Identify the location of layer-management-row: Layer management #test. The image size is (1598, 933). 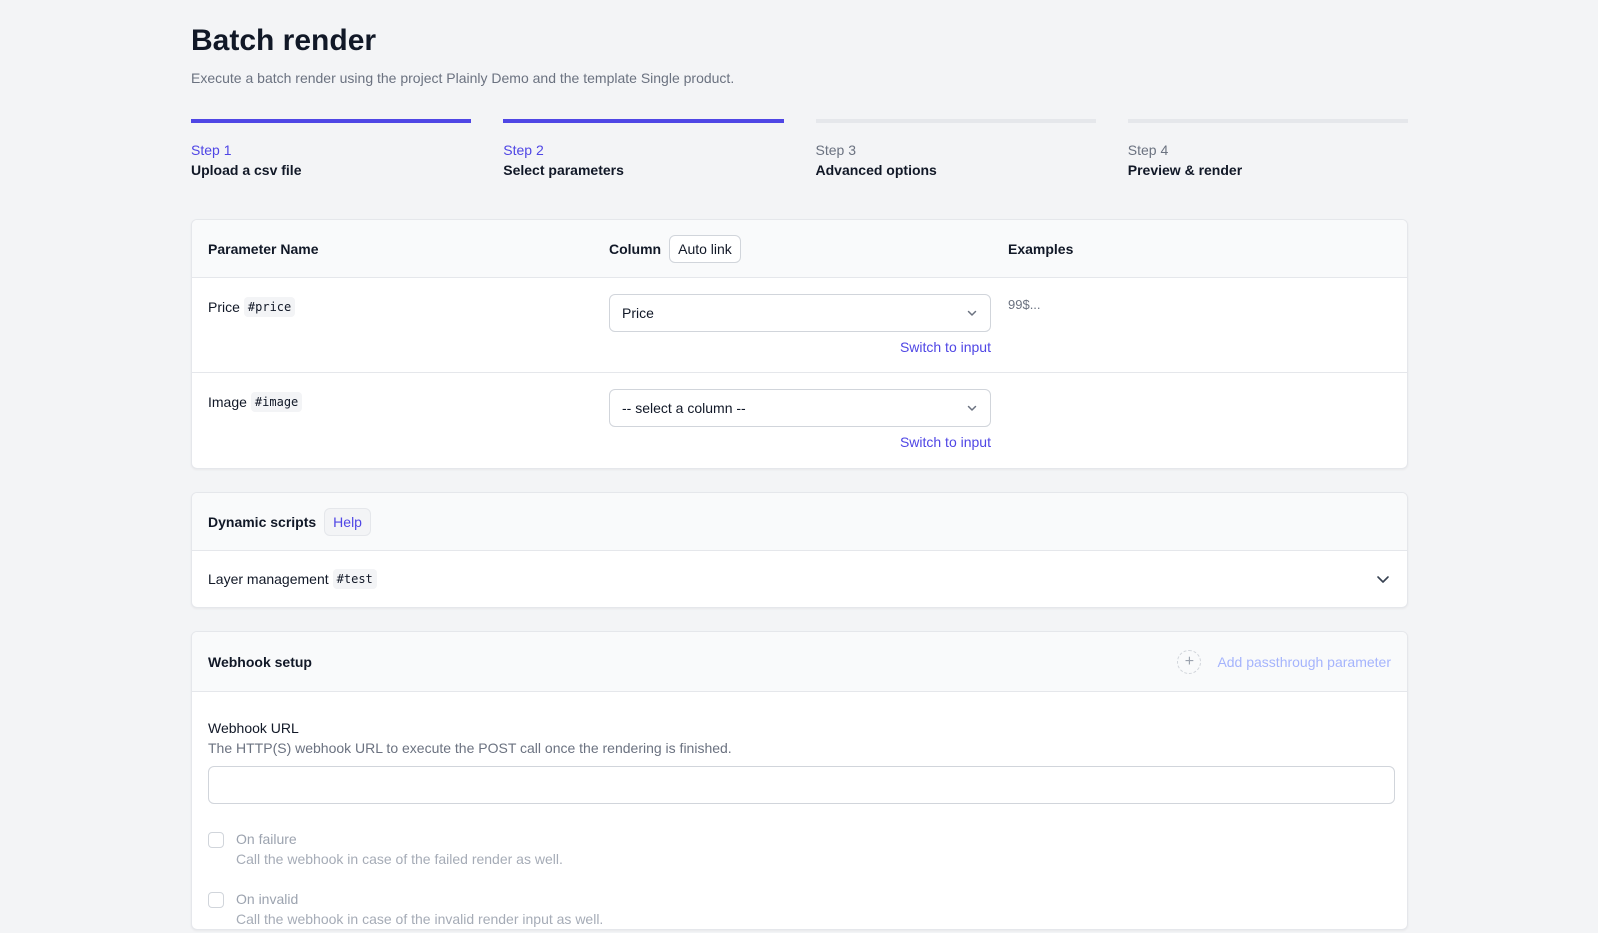
(799, 579).